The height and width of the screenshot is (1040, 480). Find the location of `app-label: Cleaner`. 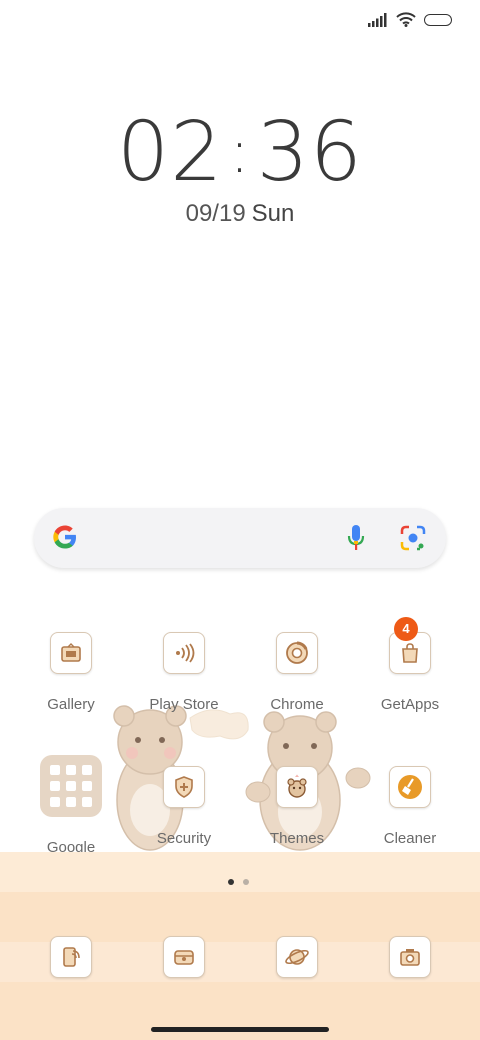

app-label: Cleaner is located at coordinates (410, 838).